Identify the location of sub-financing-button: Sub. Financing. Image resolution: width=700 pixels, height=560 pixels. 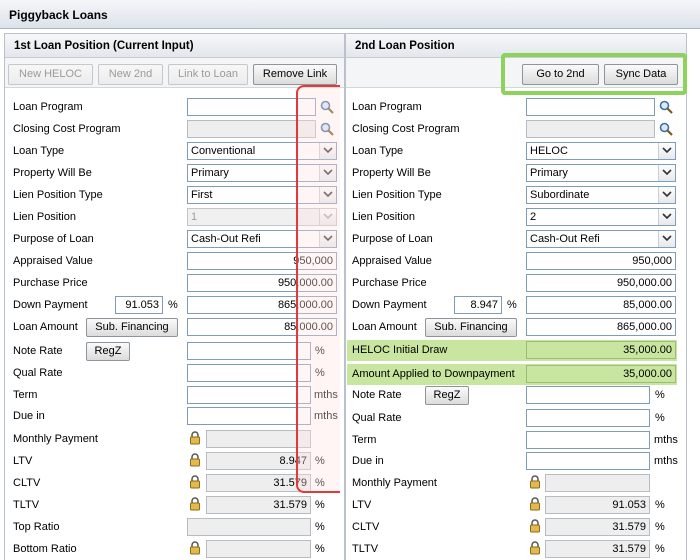
(132, 327).